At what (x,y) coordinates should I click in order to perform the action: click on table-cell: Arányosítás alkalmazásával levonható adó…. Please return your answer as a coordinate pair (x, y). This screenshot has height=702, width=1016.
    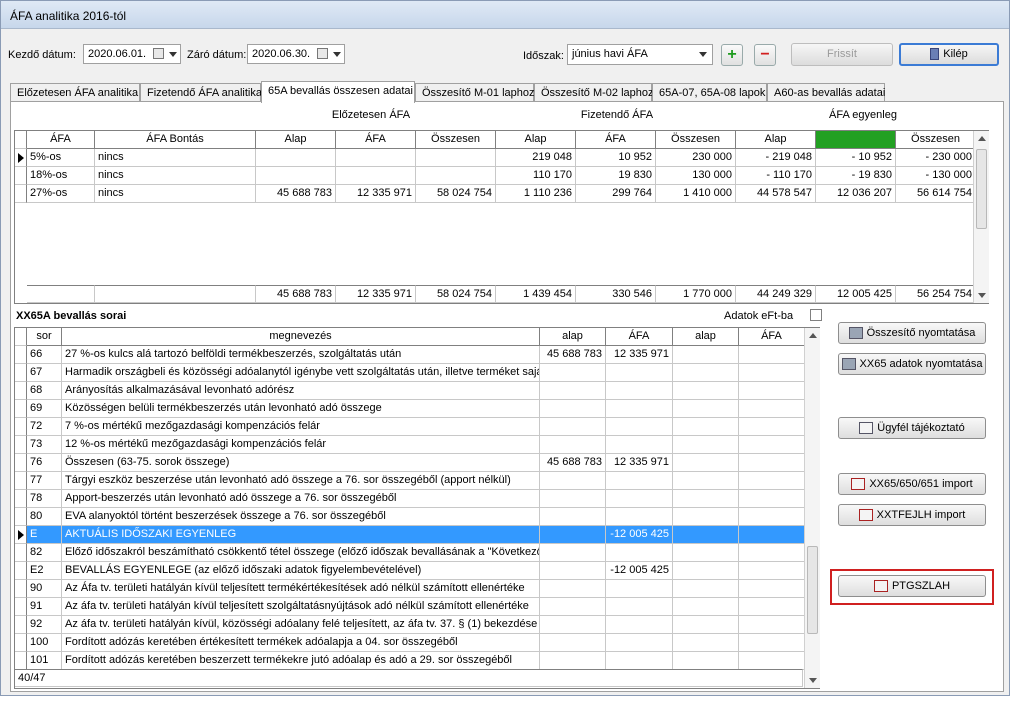
    Looking at the image, I should click on (301, 391).